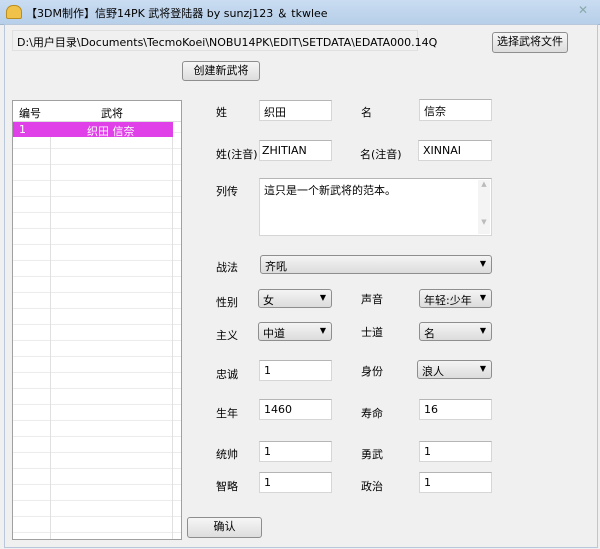  Describe the element at coordinates (372, 413) in the screenshot. I see `lifespan-label: 寿命` at that location.